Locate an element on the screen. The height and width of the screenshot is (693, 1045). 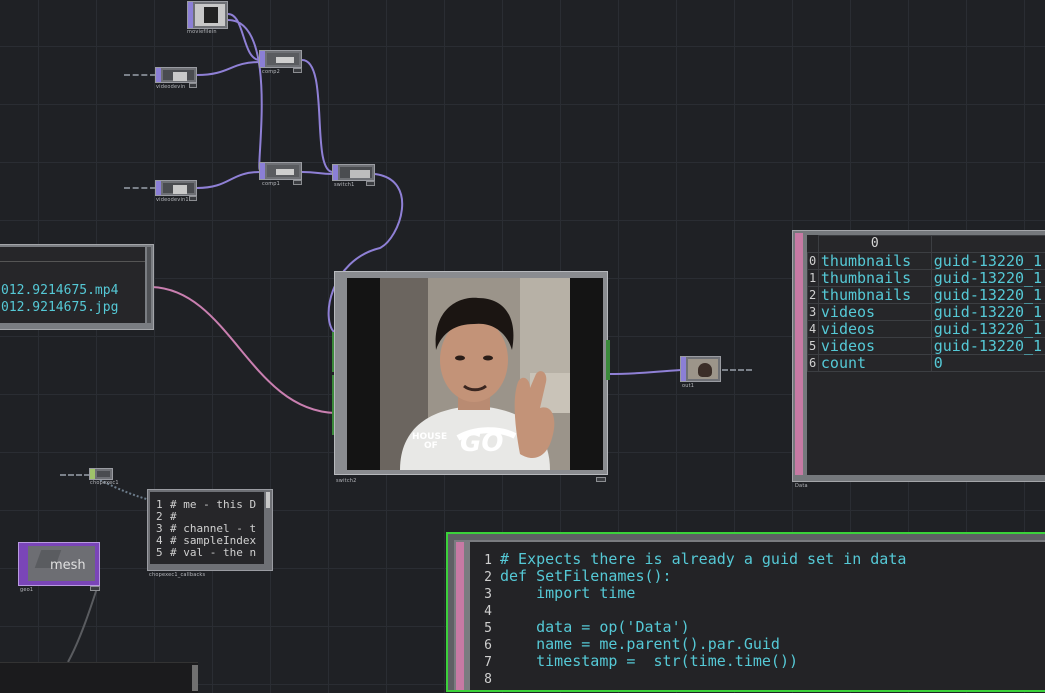
shirt-text: HOUSEOF is located at coordinates (429, 442).